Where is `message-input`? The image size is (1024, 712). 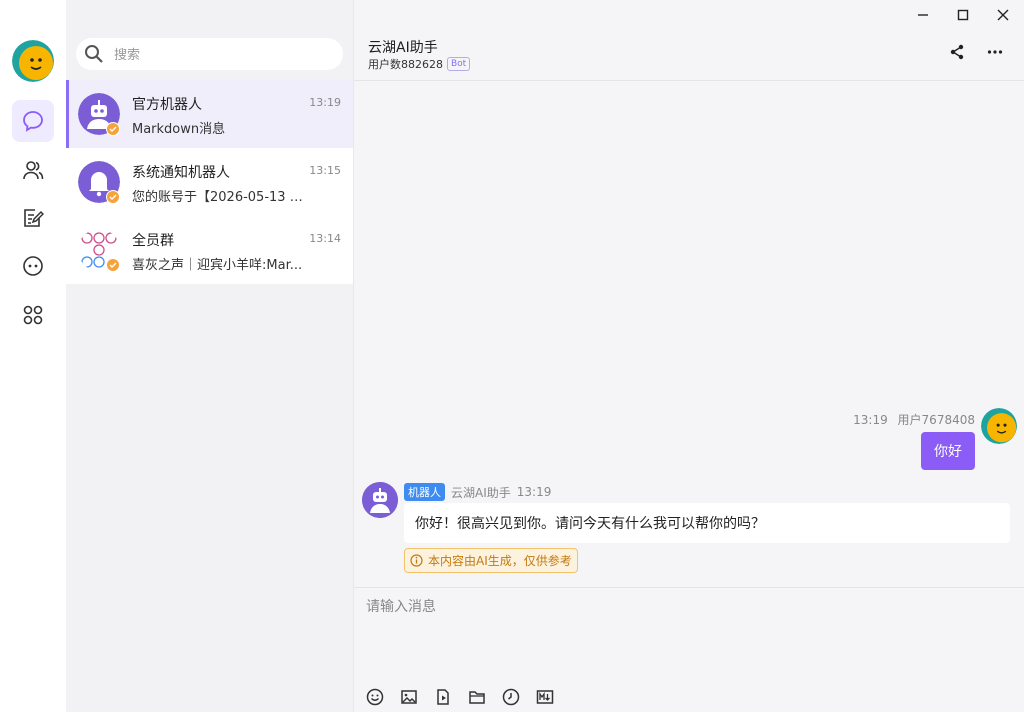
message-input is located at coordinates (686, 636).